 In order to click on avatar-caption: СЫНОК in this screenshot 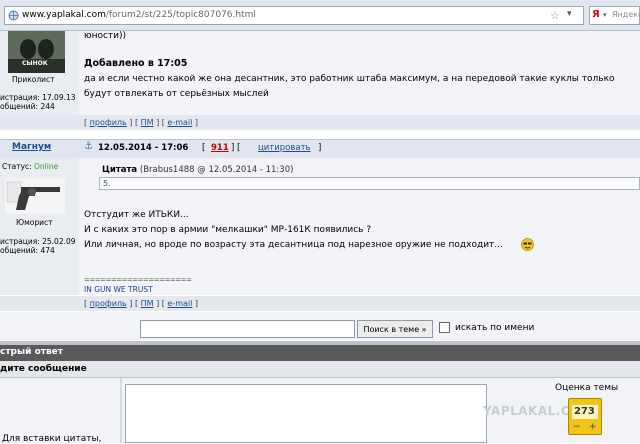, I will do `click(35, 63)`.